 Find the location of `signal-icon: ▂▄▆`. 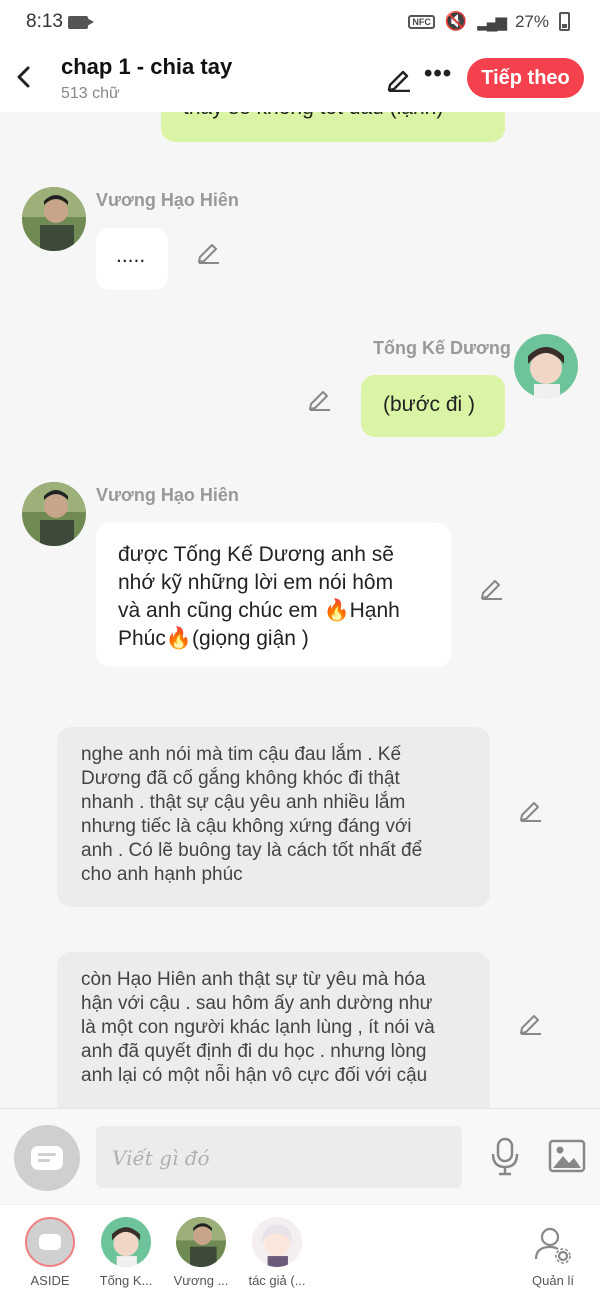

signal-icon: ▂▄▆ is located at coordinates (492, 22).